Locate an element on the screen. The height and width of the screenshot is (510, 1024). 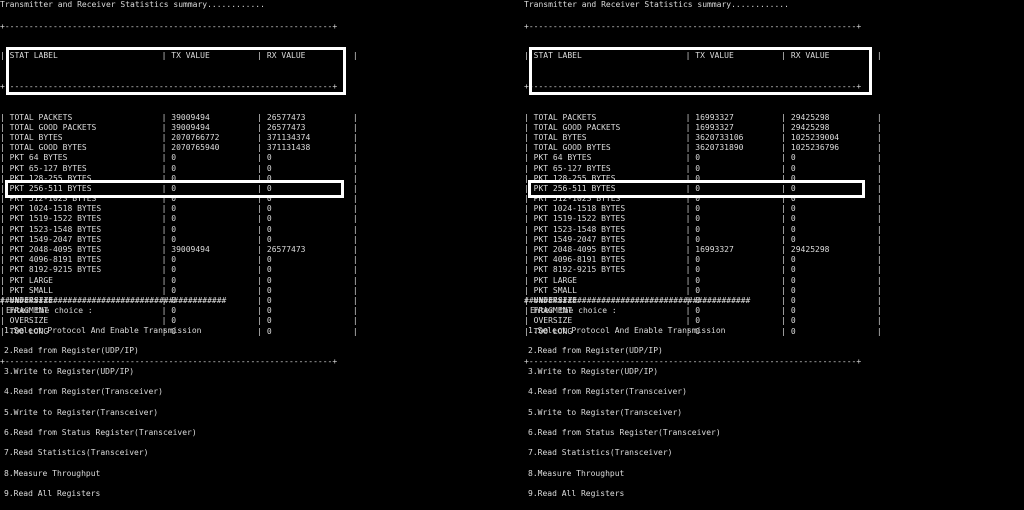
stat-label: TOTAL PACKETS is located at coordinates (565, 117).